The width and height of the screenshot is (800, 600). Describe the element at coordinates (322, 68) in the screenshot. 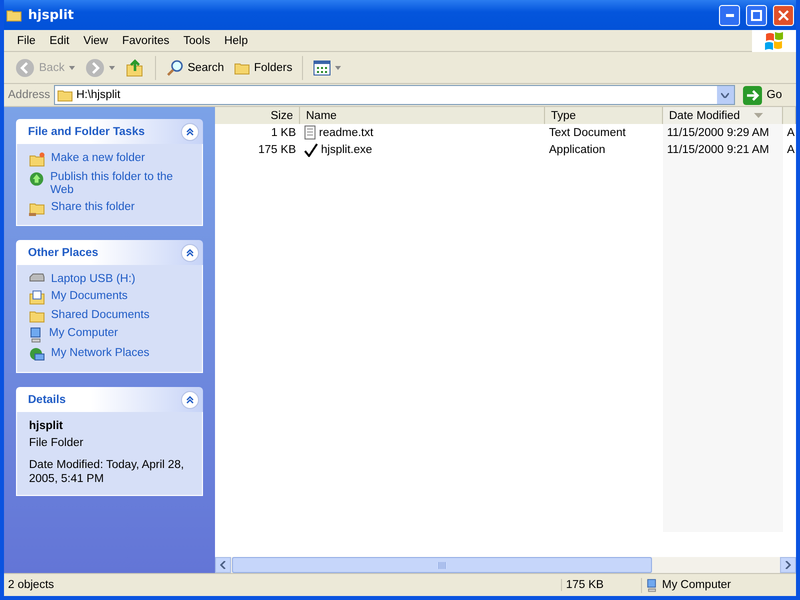

I see `views-icon` at that location.